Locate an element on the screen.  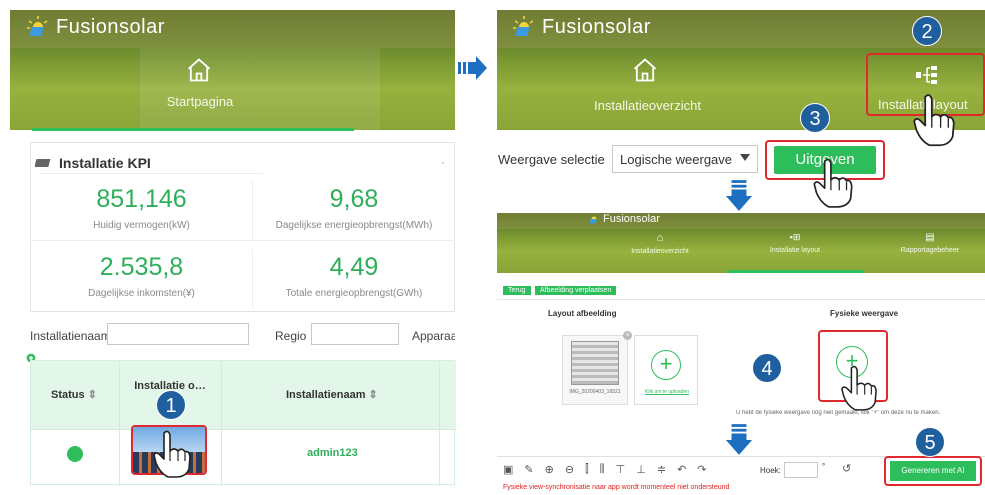
align-left-icon: ⫿ is located at coordinates (587, 469).